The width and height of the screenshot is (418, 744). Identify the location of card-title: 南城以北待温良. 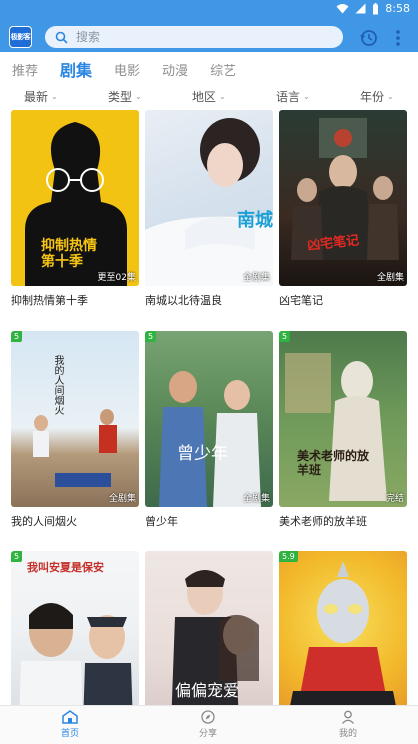
(183, 300).